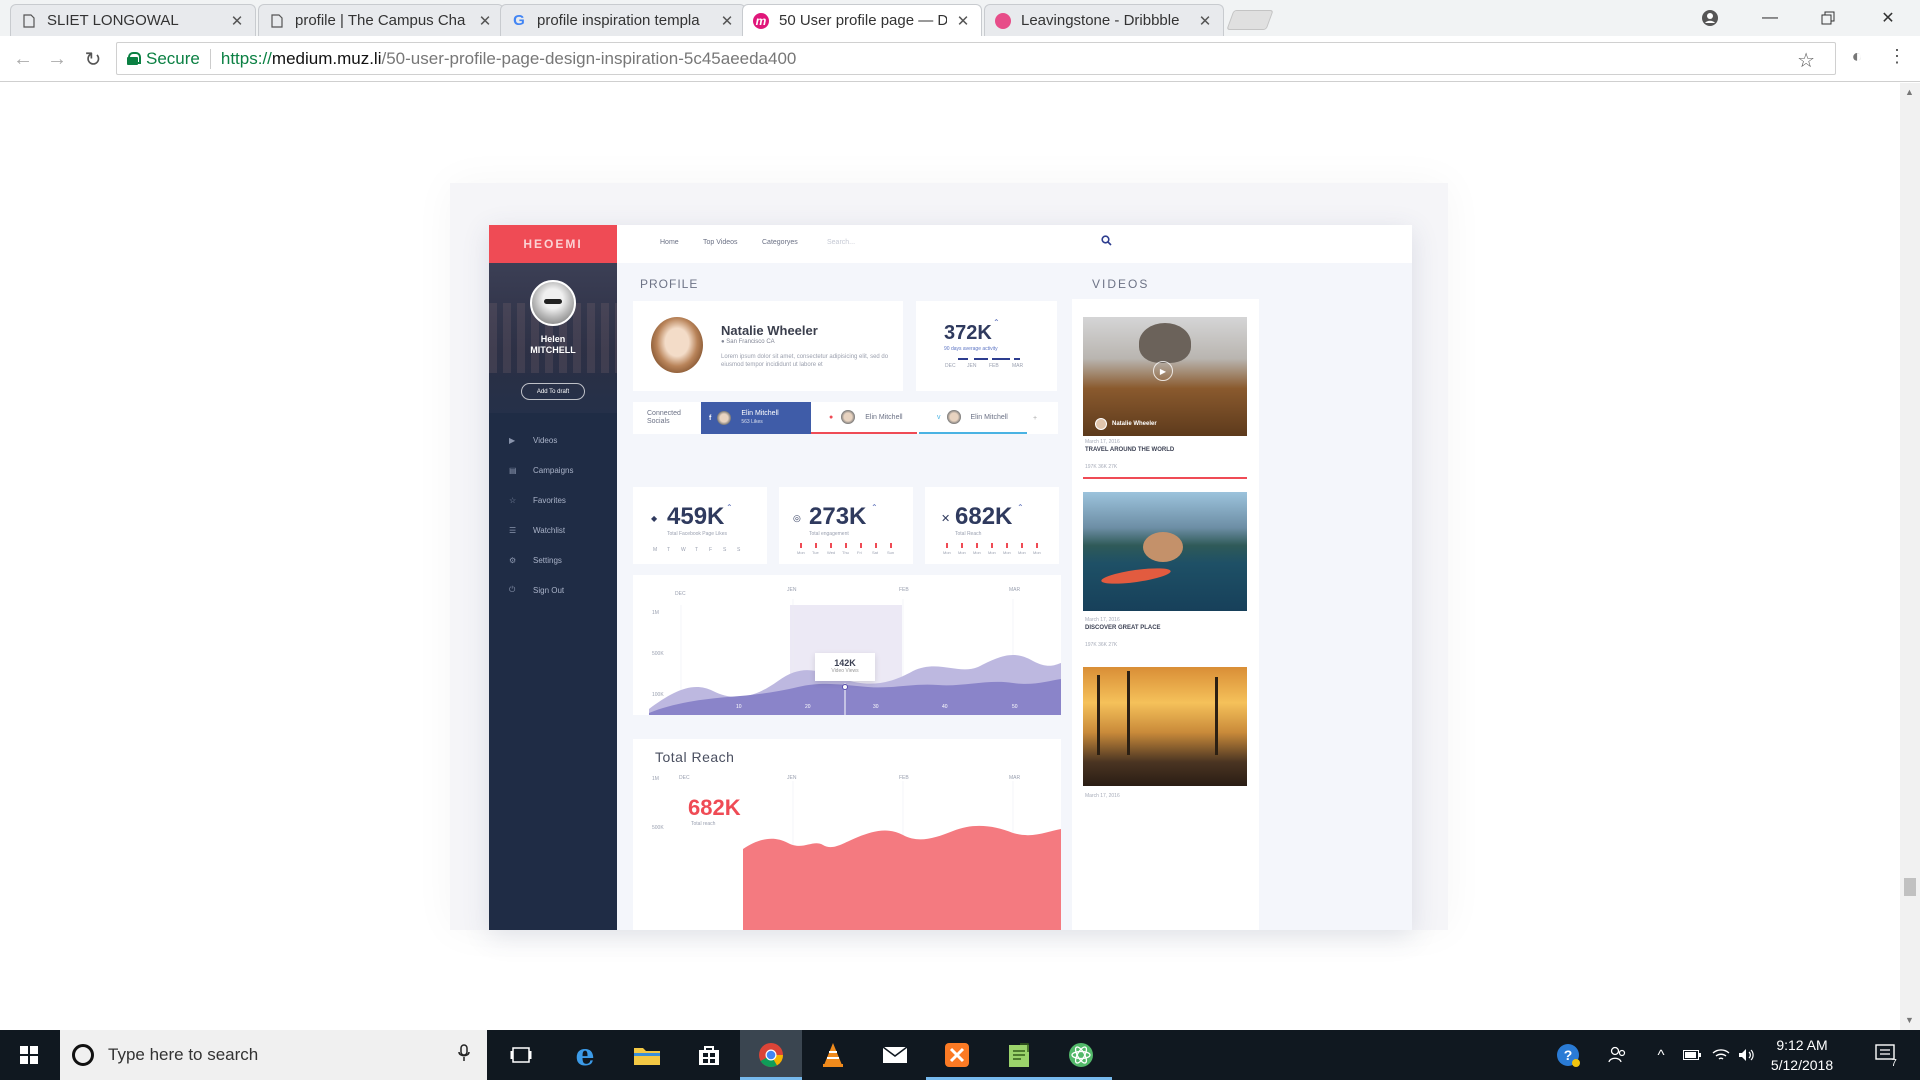  Describe the element at coordinates (1692, 1055) in the screenshot. I see `battery-icon` at that location.